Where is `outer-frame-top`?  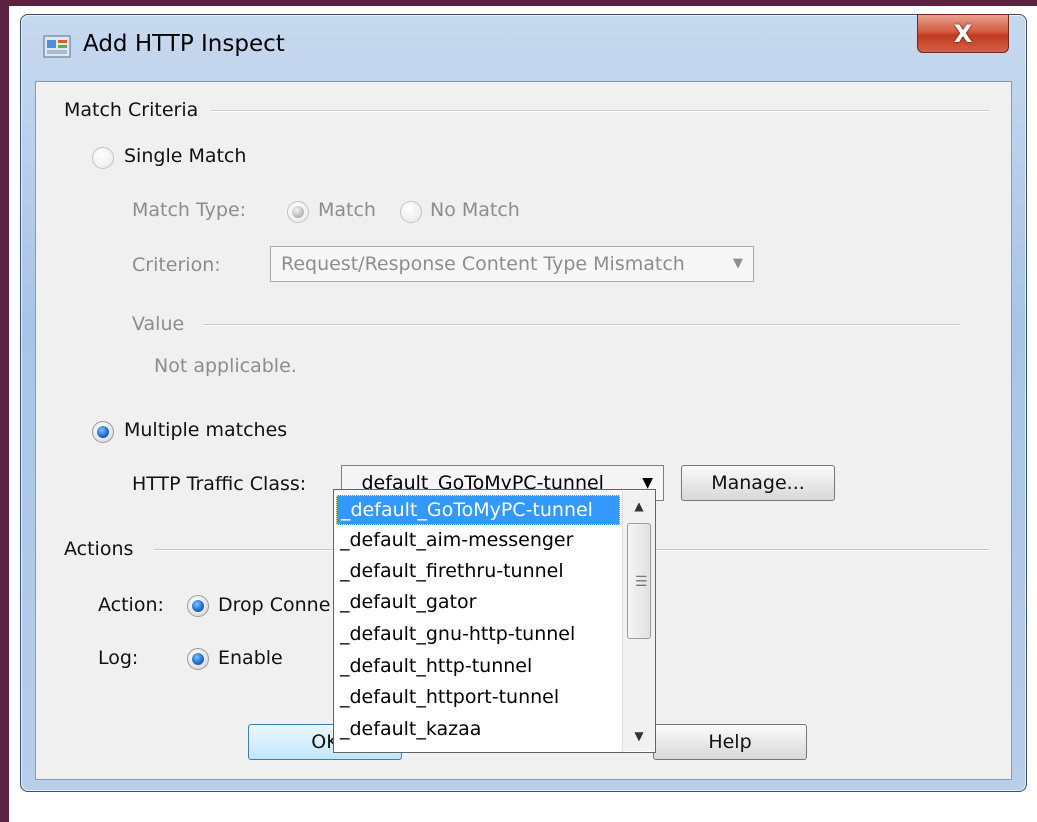
outer-frame-top is located at coordinates (518, 3).